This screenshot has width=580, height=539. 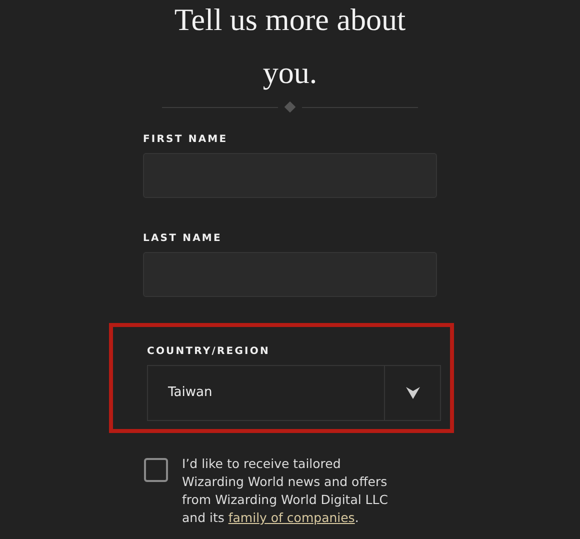 I want to click on family-link: family of companies, so click(x=291, y=517).